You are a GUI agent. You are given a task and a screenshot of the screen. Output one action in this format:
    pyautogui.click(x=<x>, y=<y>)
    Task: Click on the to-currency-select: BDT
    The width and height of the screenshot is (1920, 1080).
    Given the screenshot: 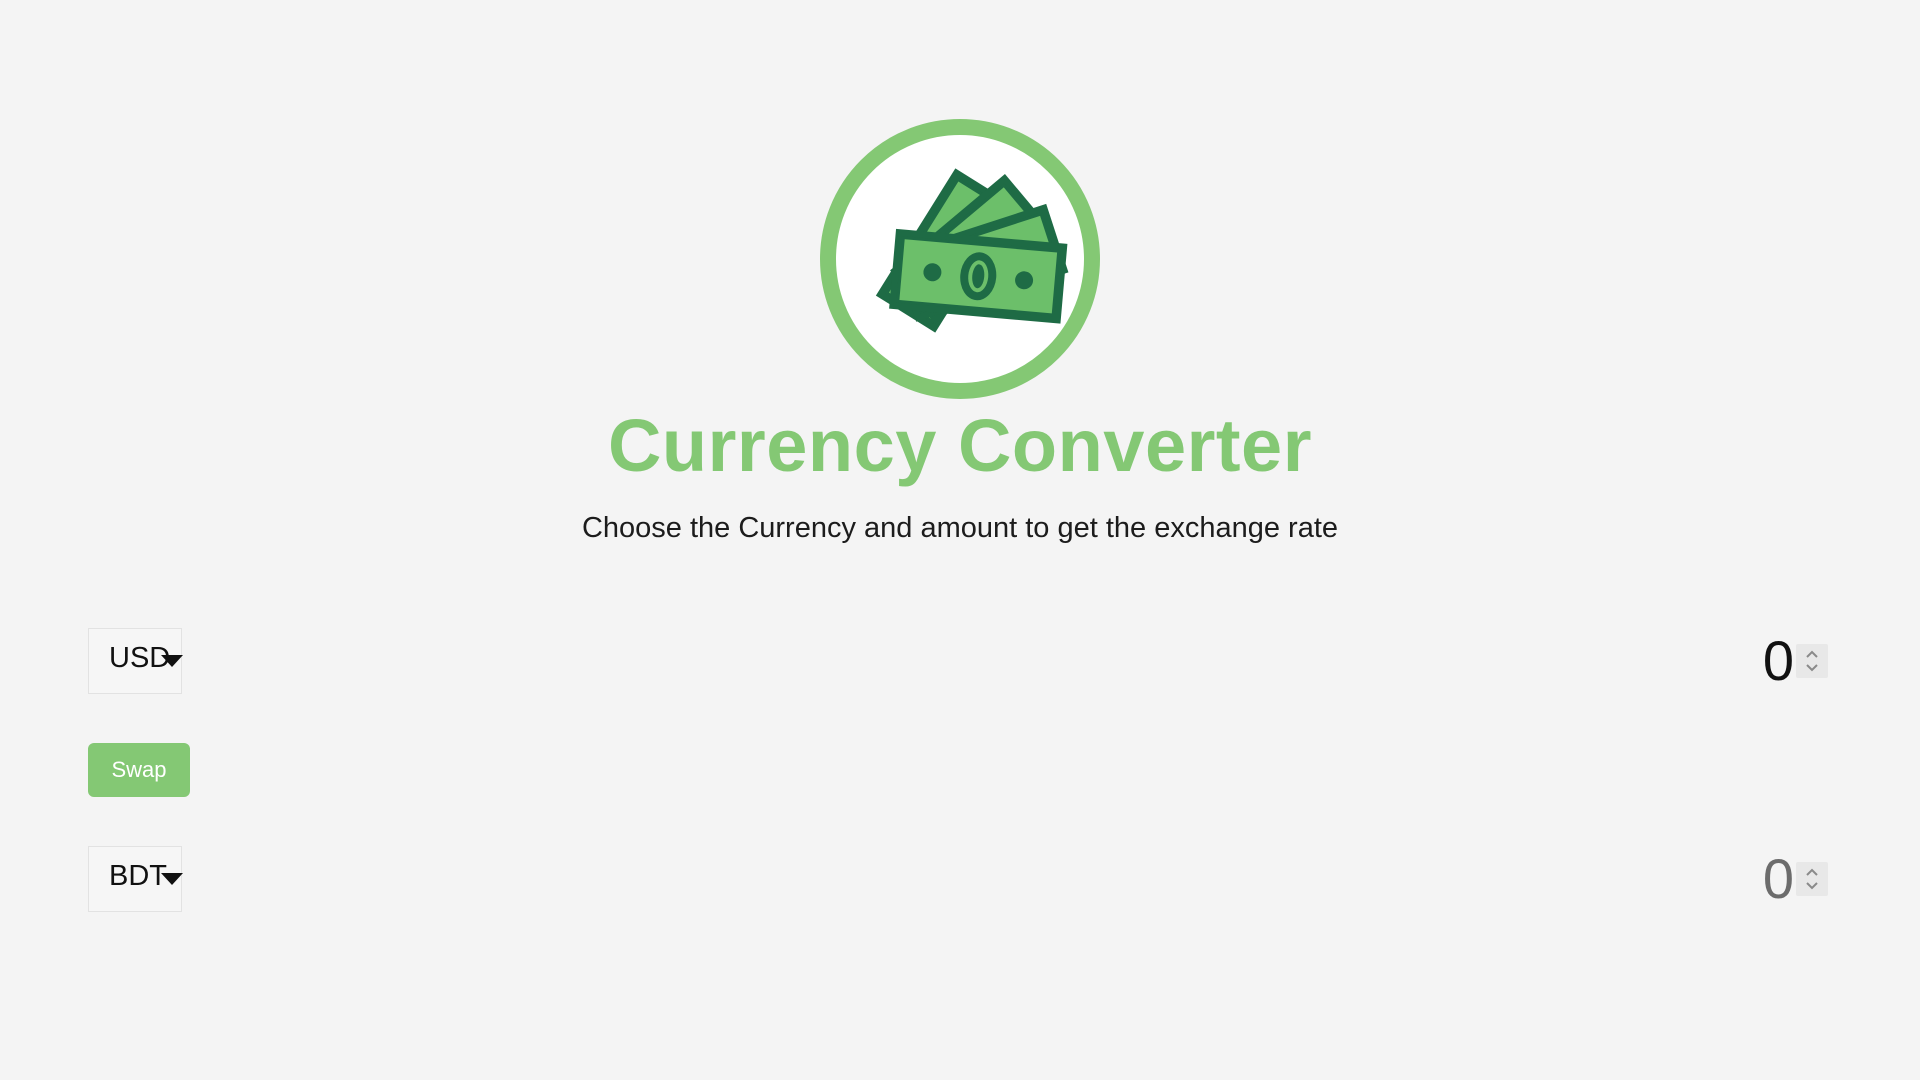 What is the action you would take?
    pyautogui.click(x=135, y=879)
    